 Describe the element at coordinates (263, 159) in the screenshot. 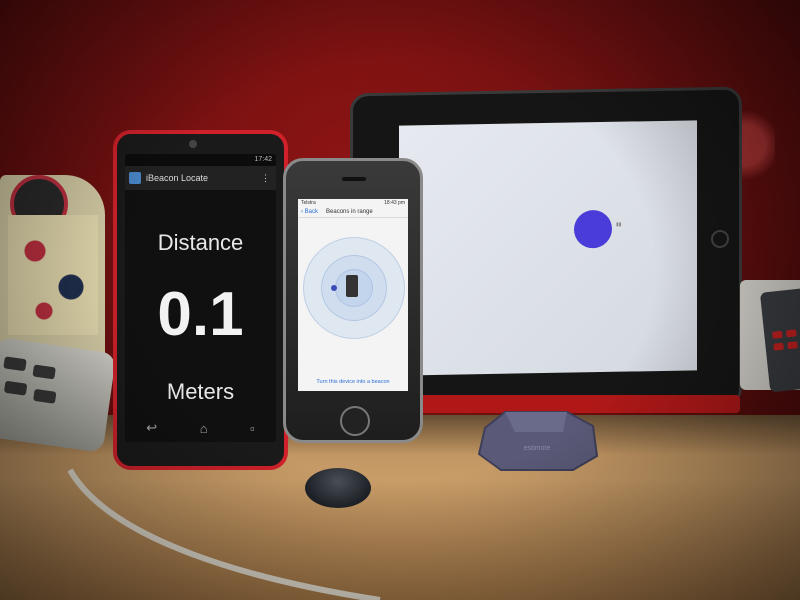

I see `status-time: 17:42` at that location.